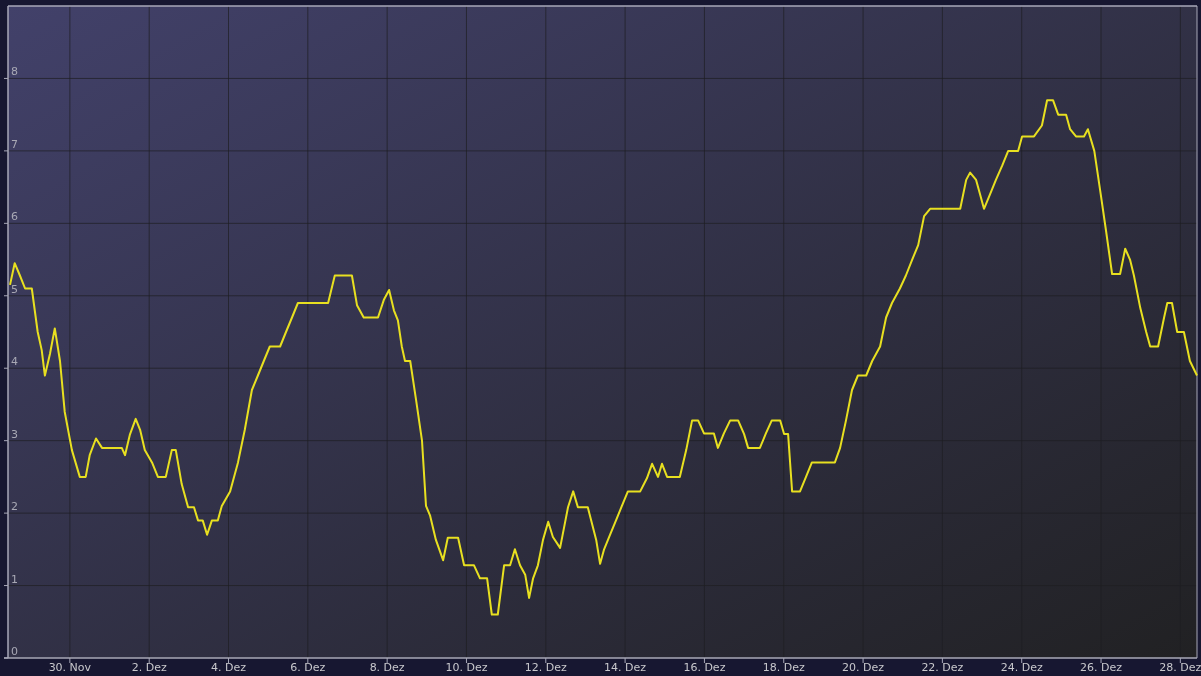 The height and width of the screenshot is (676, 1201). What do you see at coordinates (14, 651) in the screenshot?
I see `y-tick-label: 0` at bounding box center [14, 651].